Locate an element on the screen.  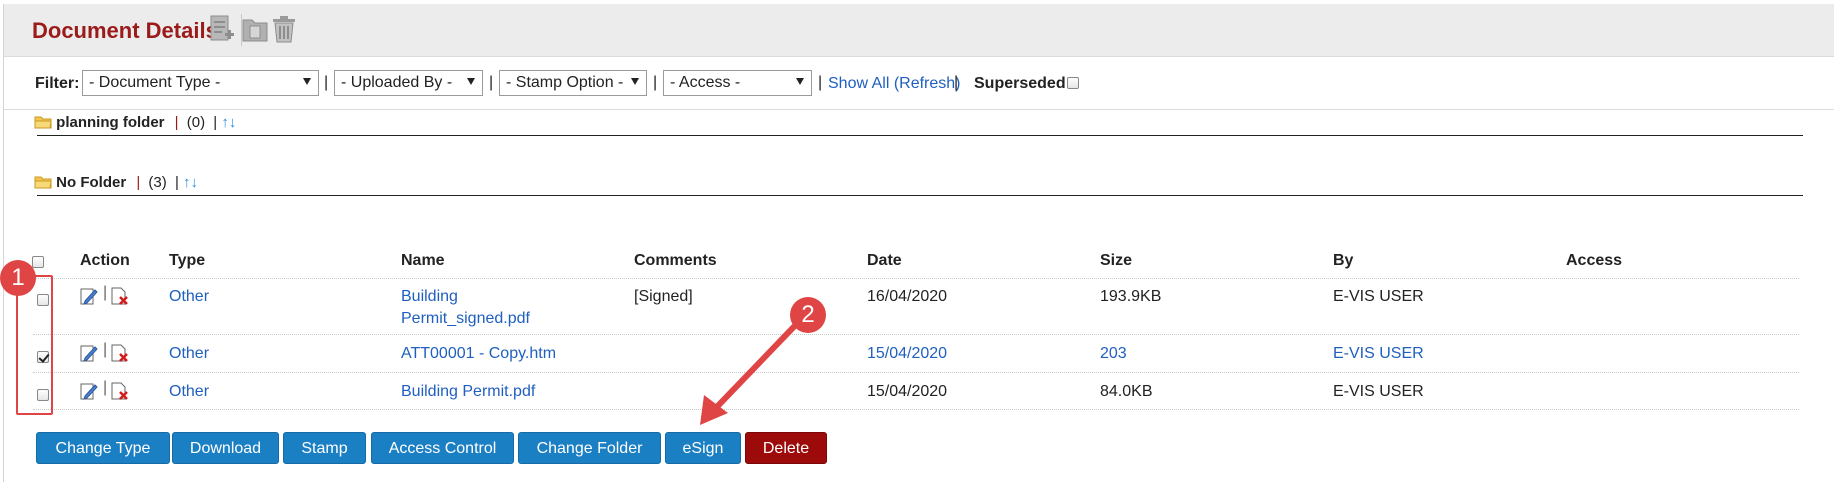
header-comments: Comments is located at coordinates (675, 261).